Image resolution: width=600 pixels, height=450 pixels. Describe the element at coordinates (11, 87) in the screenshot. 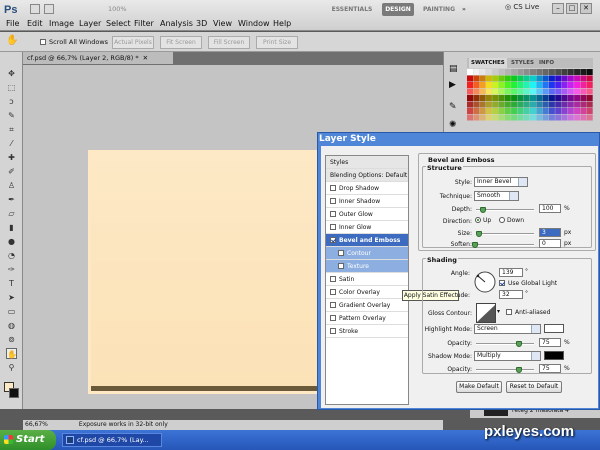

I see `marquee-tool-icon: ⬚` at that location.